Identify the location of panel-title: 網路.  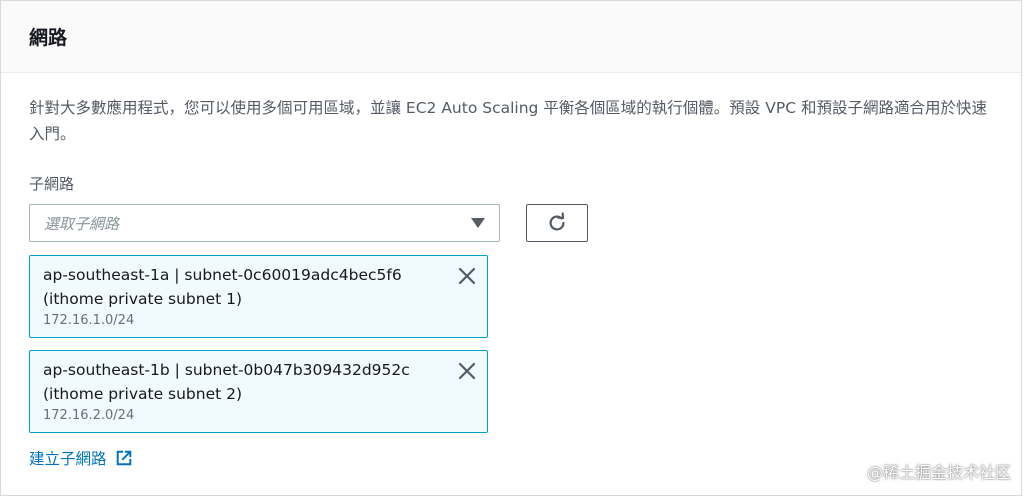
(48, 38).